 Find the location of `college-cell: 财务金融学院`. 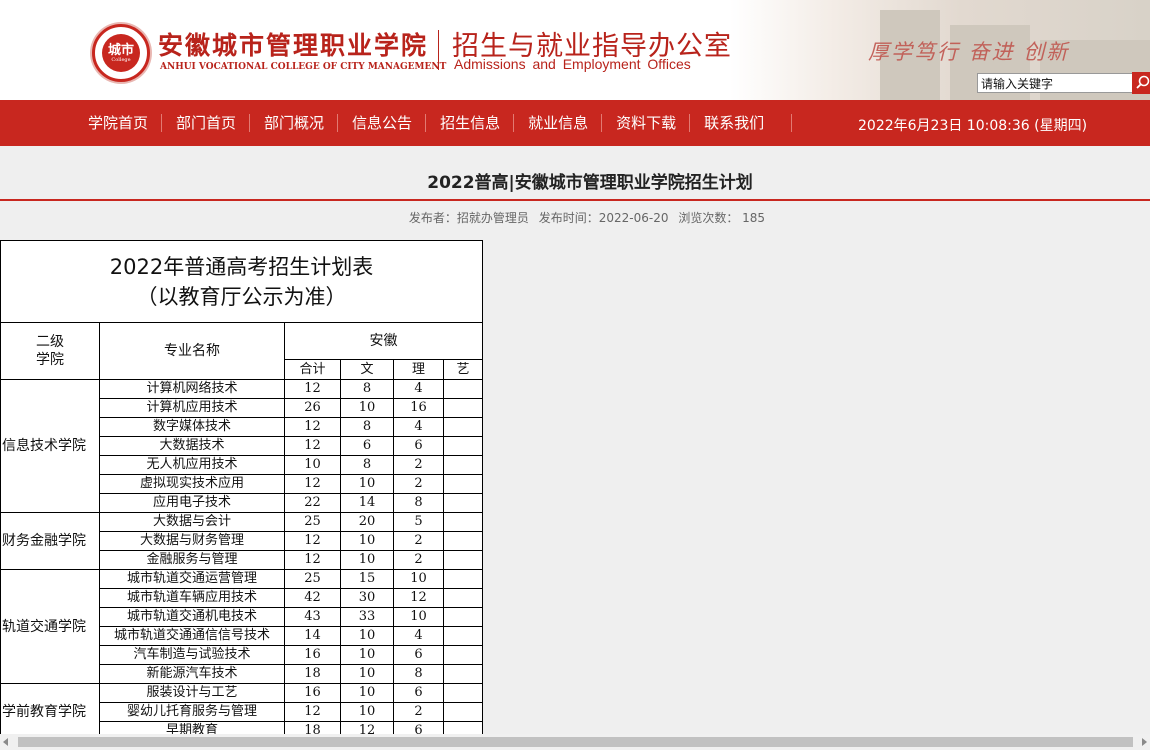

college-cell: 财务金融学院 is located at coordinates (50, 541).